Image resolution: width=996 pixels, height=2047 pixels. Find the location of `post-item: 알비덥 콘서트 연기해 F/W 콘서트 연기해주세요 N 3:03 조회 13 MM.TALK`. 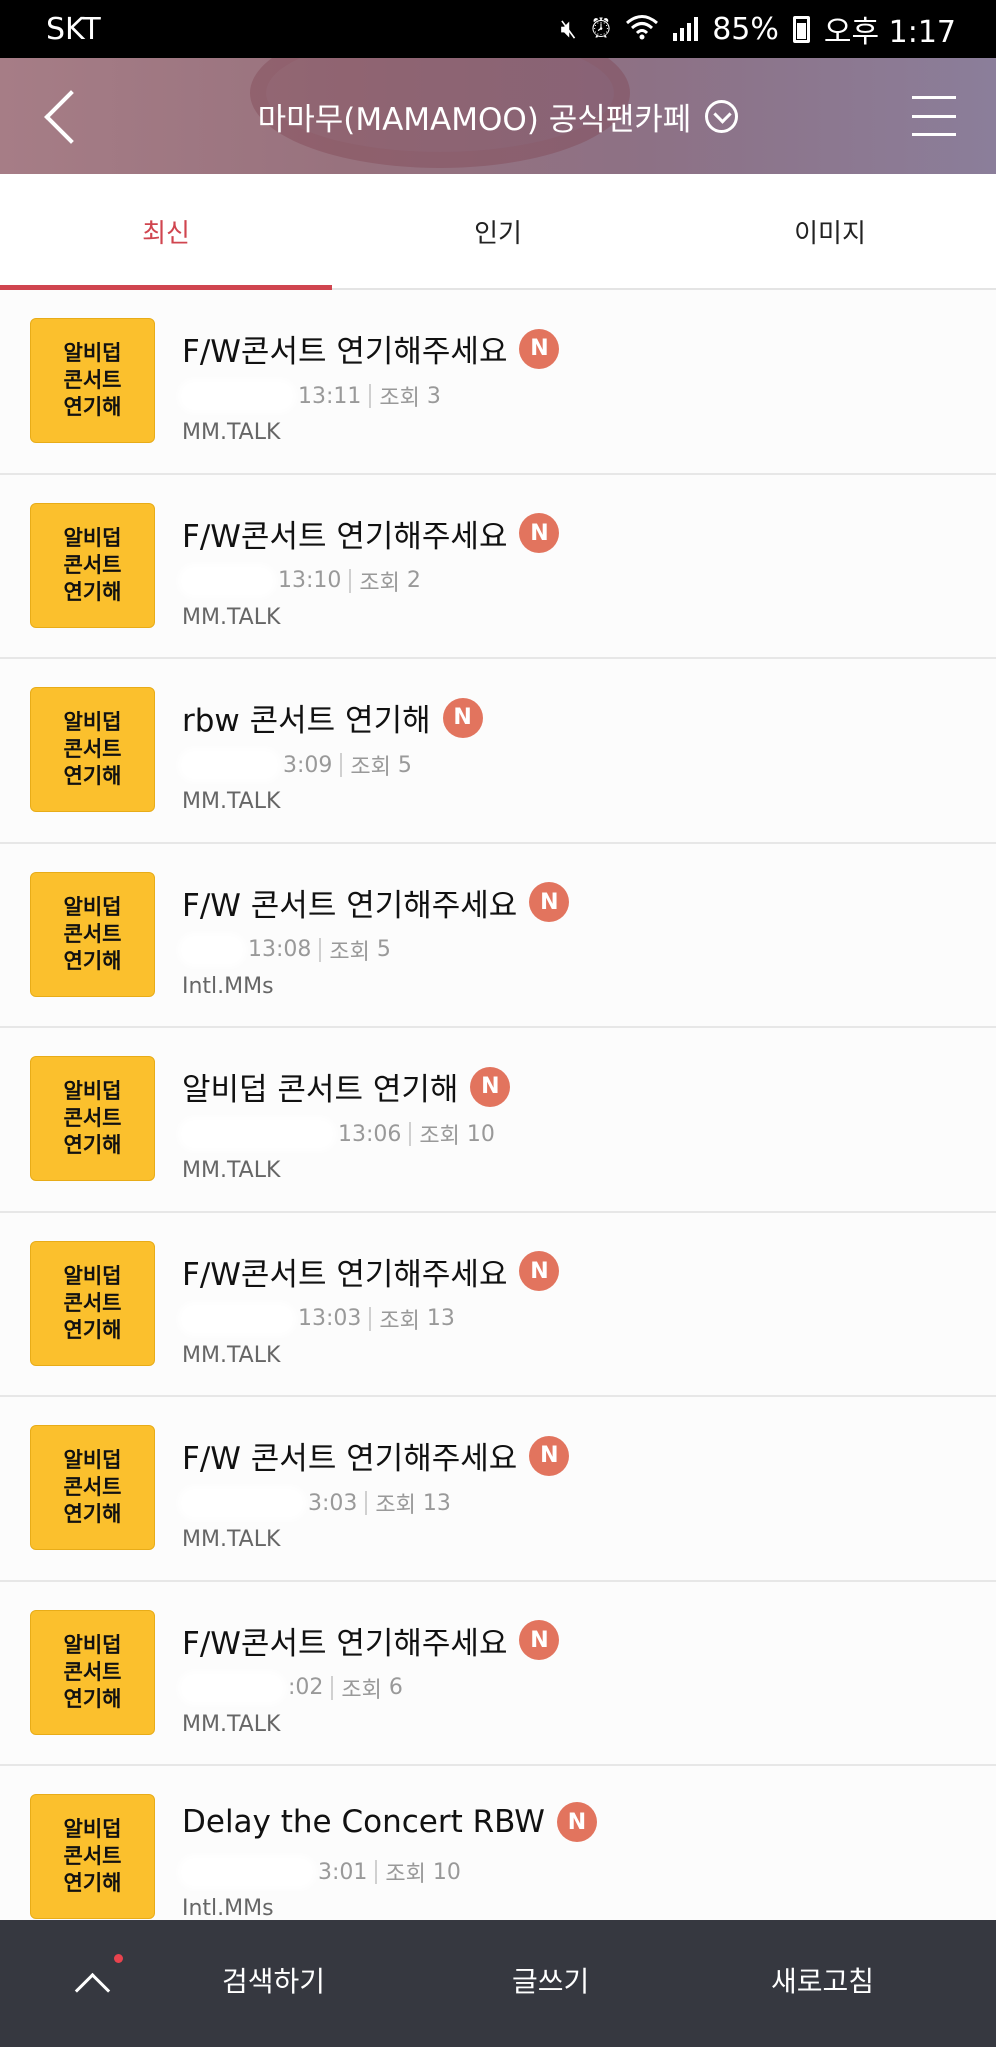

post-item: 알비덥 콘서트 연기해 F/W 콘서트 연기해주세요 N 3:03 조회 13 MM.TALK is located at coordinates (498, 1489).